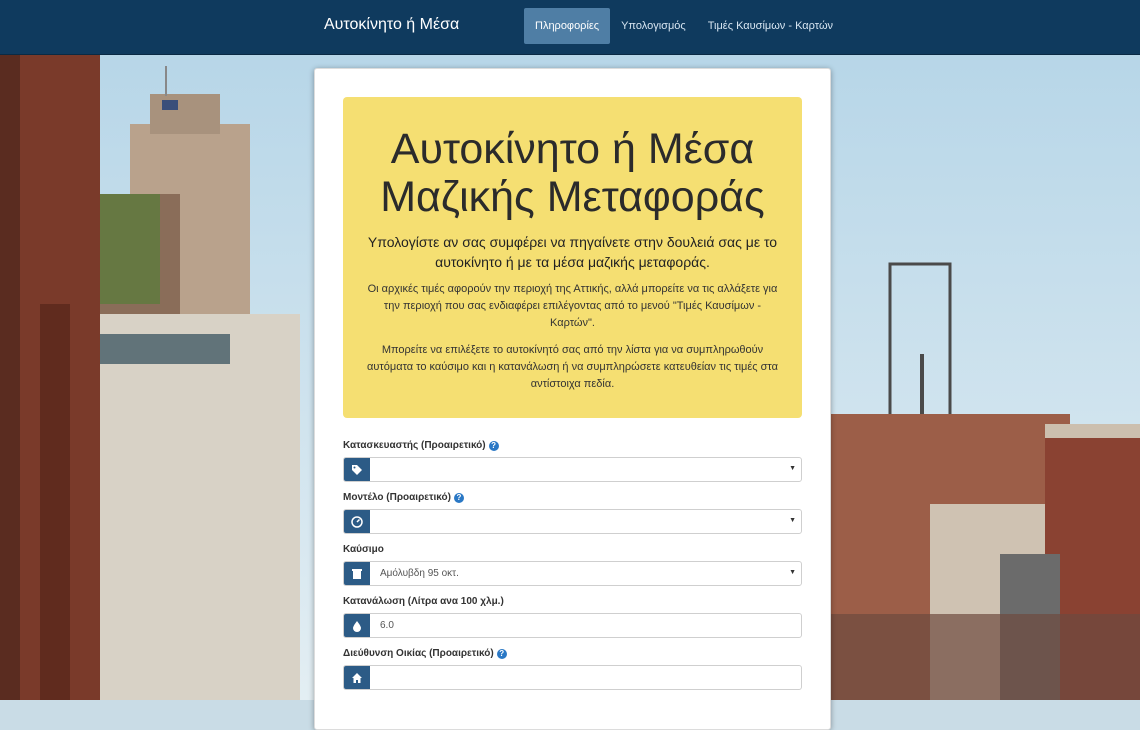  What do you see at coordinates (391, 25) in the screenshot?
I see `navbar-brand: Αυτοκίνητο ή Μέσα` at bounding box center [391, 25].